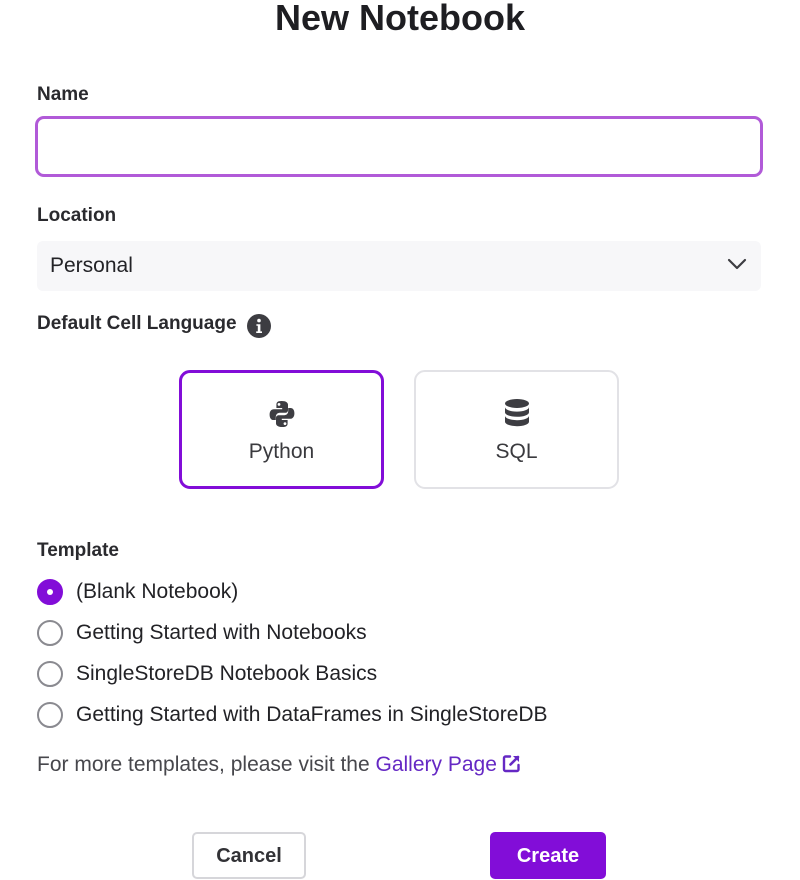 The height and width of the screenshot is (880, 800). I want to click on location-label: Location, so click(77, 215).